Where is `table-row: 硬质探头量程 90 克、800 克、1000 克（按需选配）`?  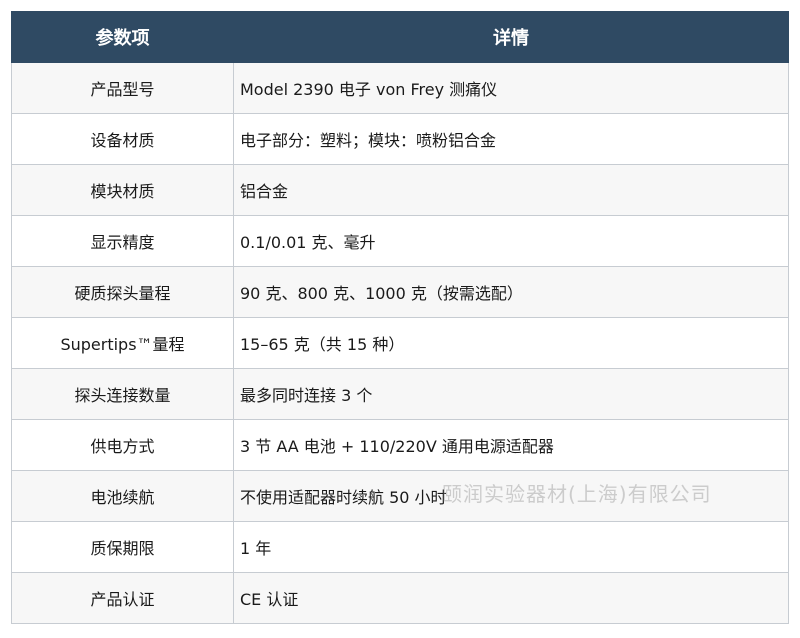
table-row: 硬质探头量程 90 克、800 克、1000 克（按需选配） is located at coordinates (400, 292).